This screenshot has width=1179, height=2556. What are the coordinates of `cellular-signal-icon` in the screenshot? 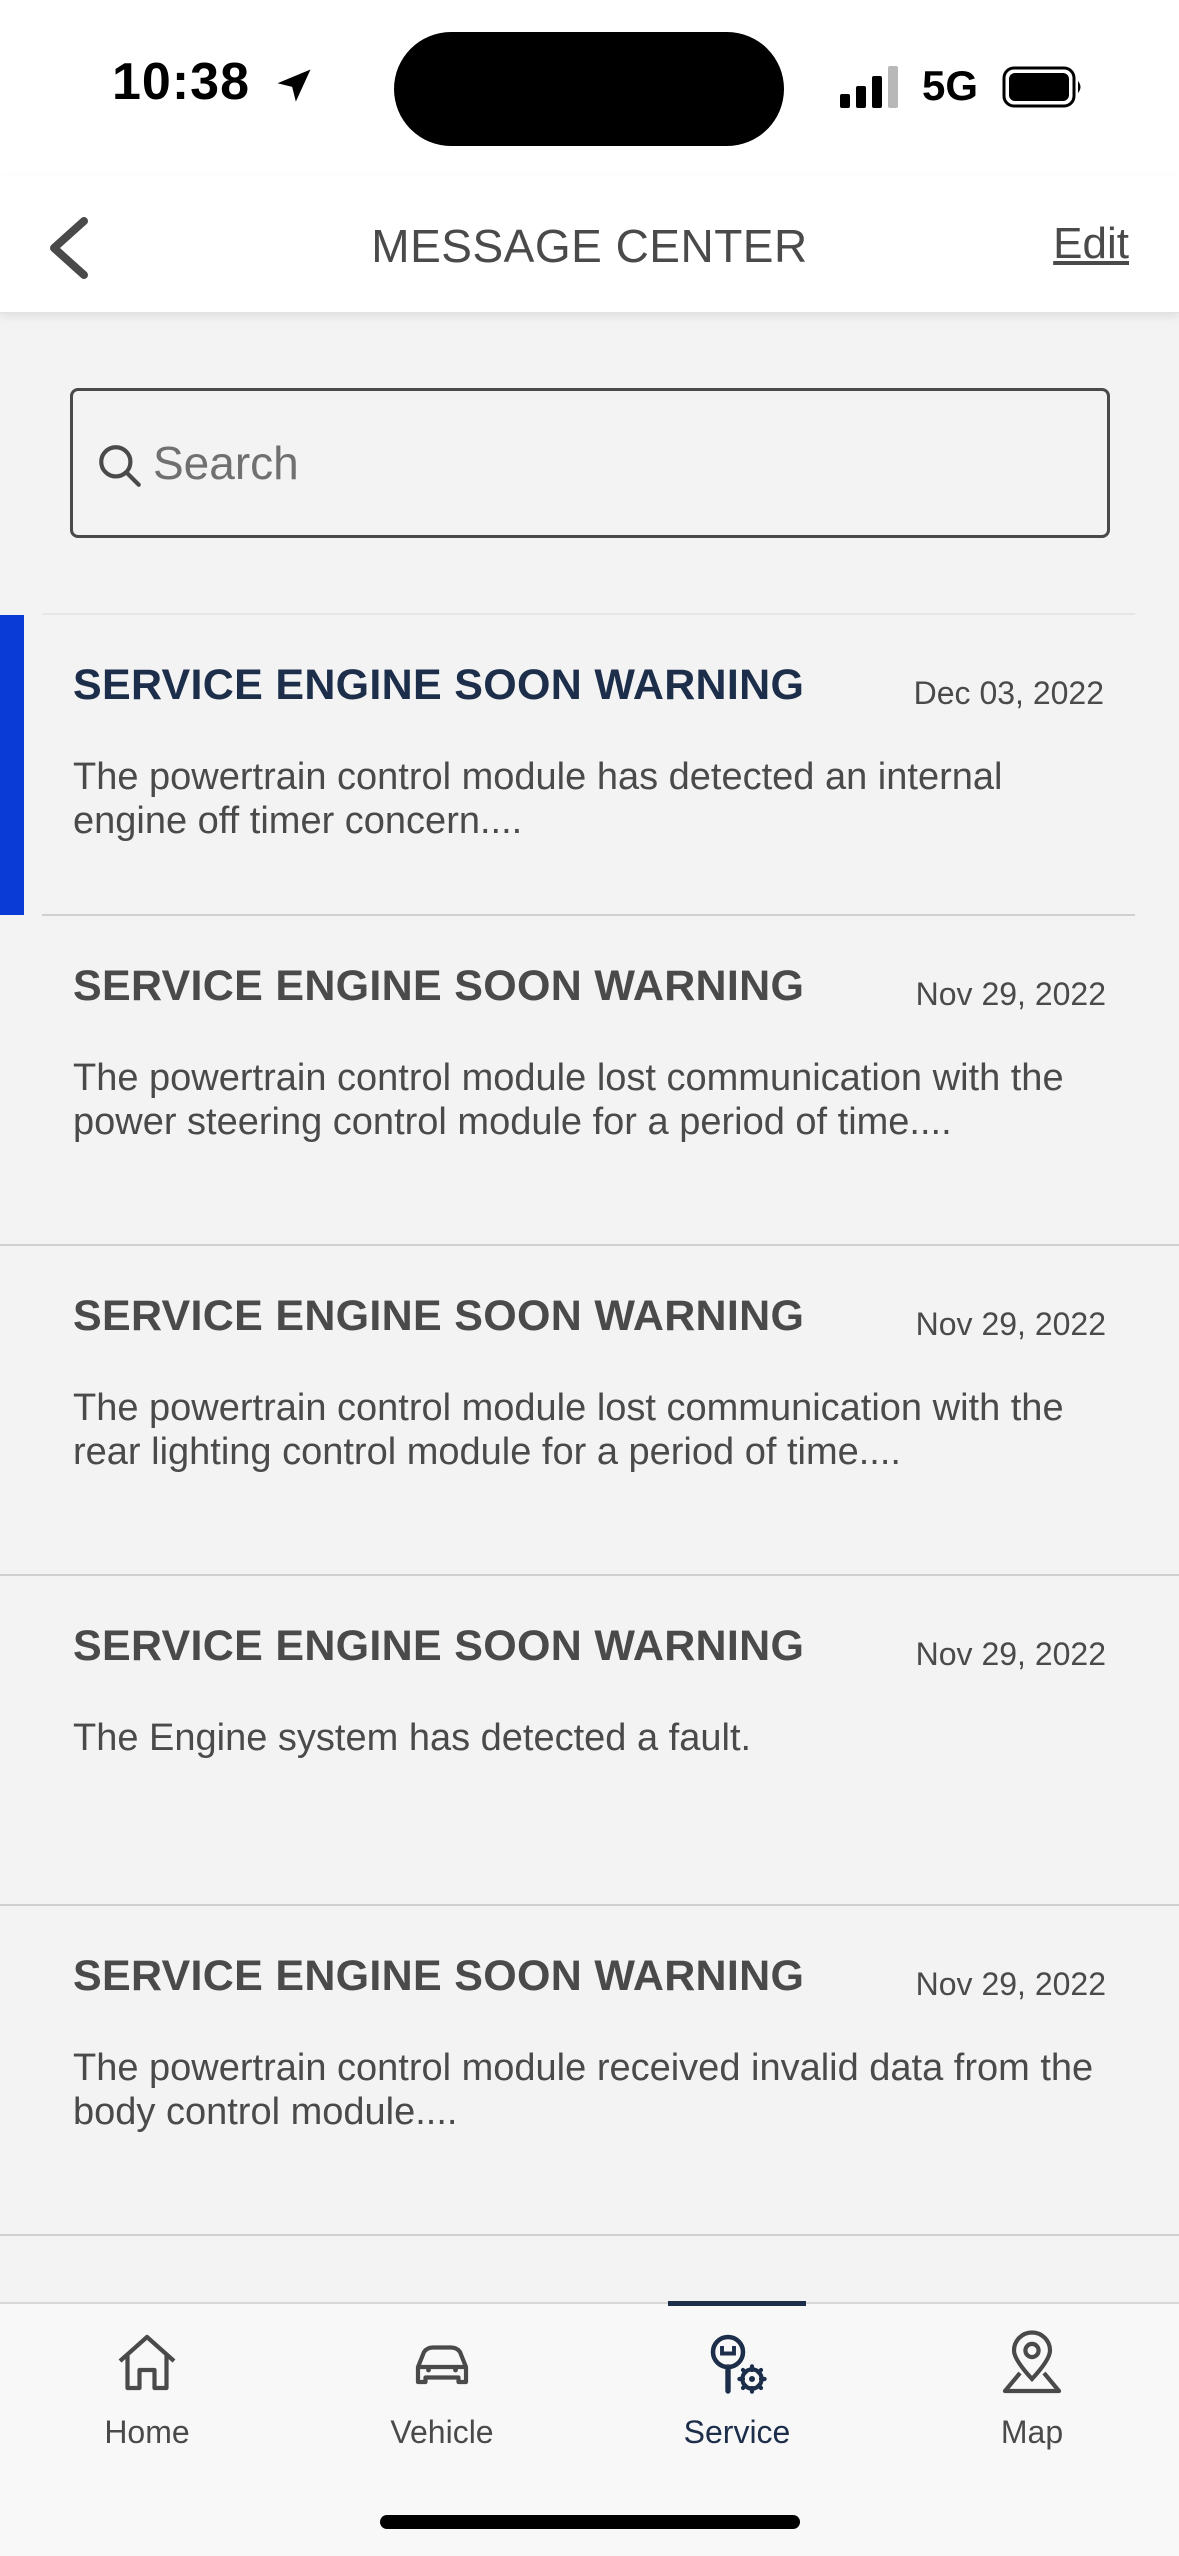 It's located at (869, 87).